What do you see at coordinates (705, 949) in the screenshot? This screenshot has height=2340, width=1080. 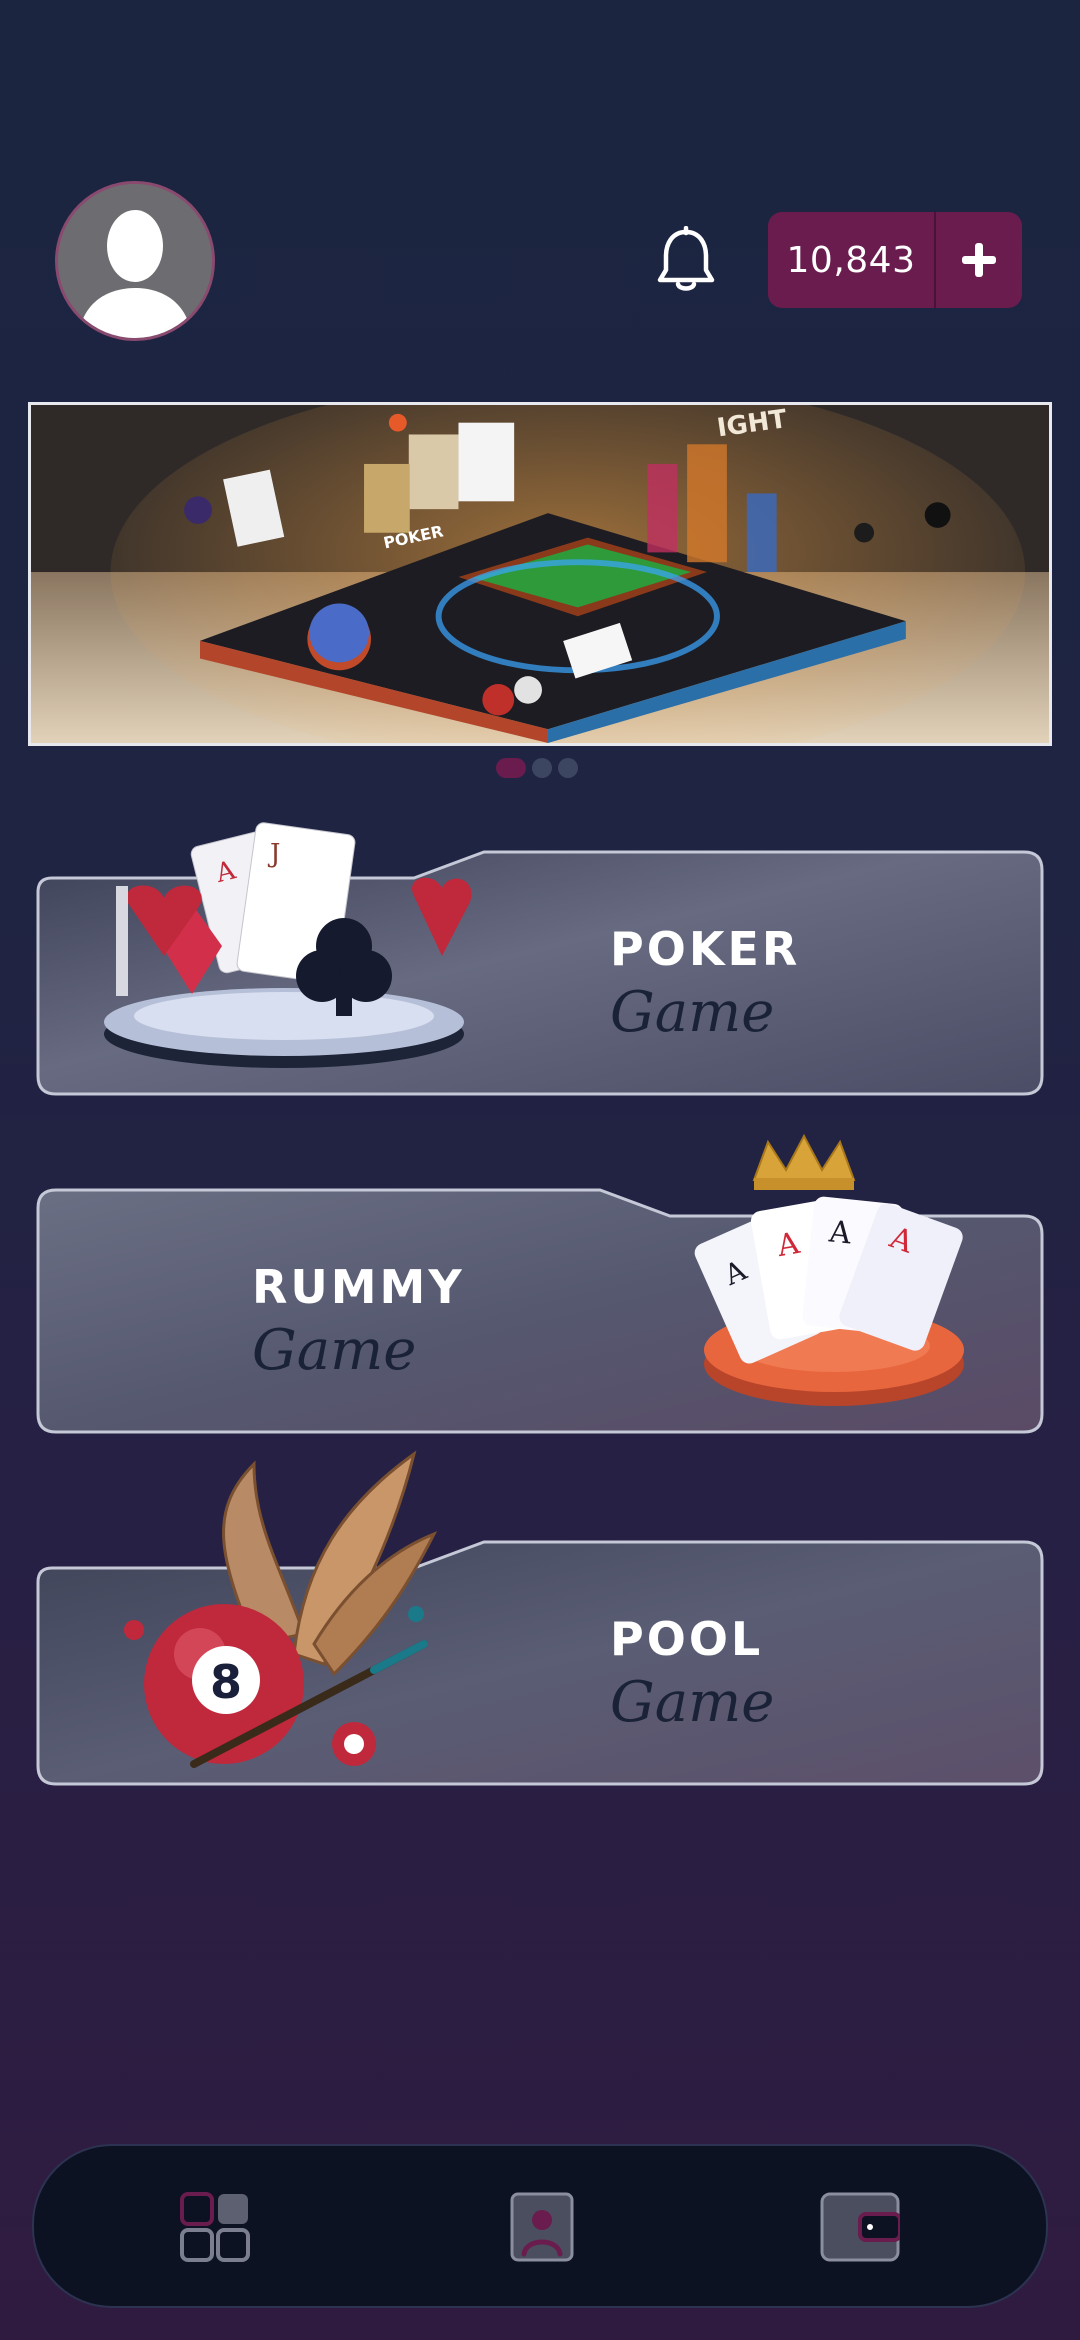 I see `game-title-poker: POKER` at bounding box center [705, 949].